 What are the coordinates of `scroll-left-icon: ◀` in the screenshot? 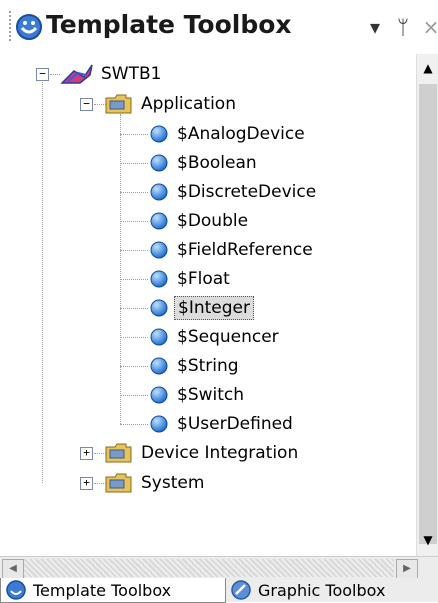 It's located at (13, 569).